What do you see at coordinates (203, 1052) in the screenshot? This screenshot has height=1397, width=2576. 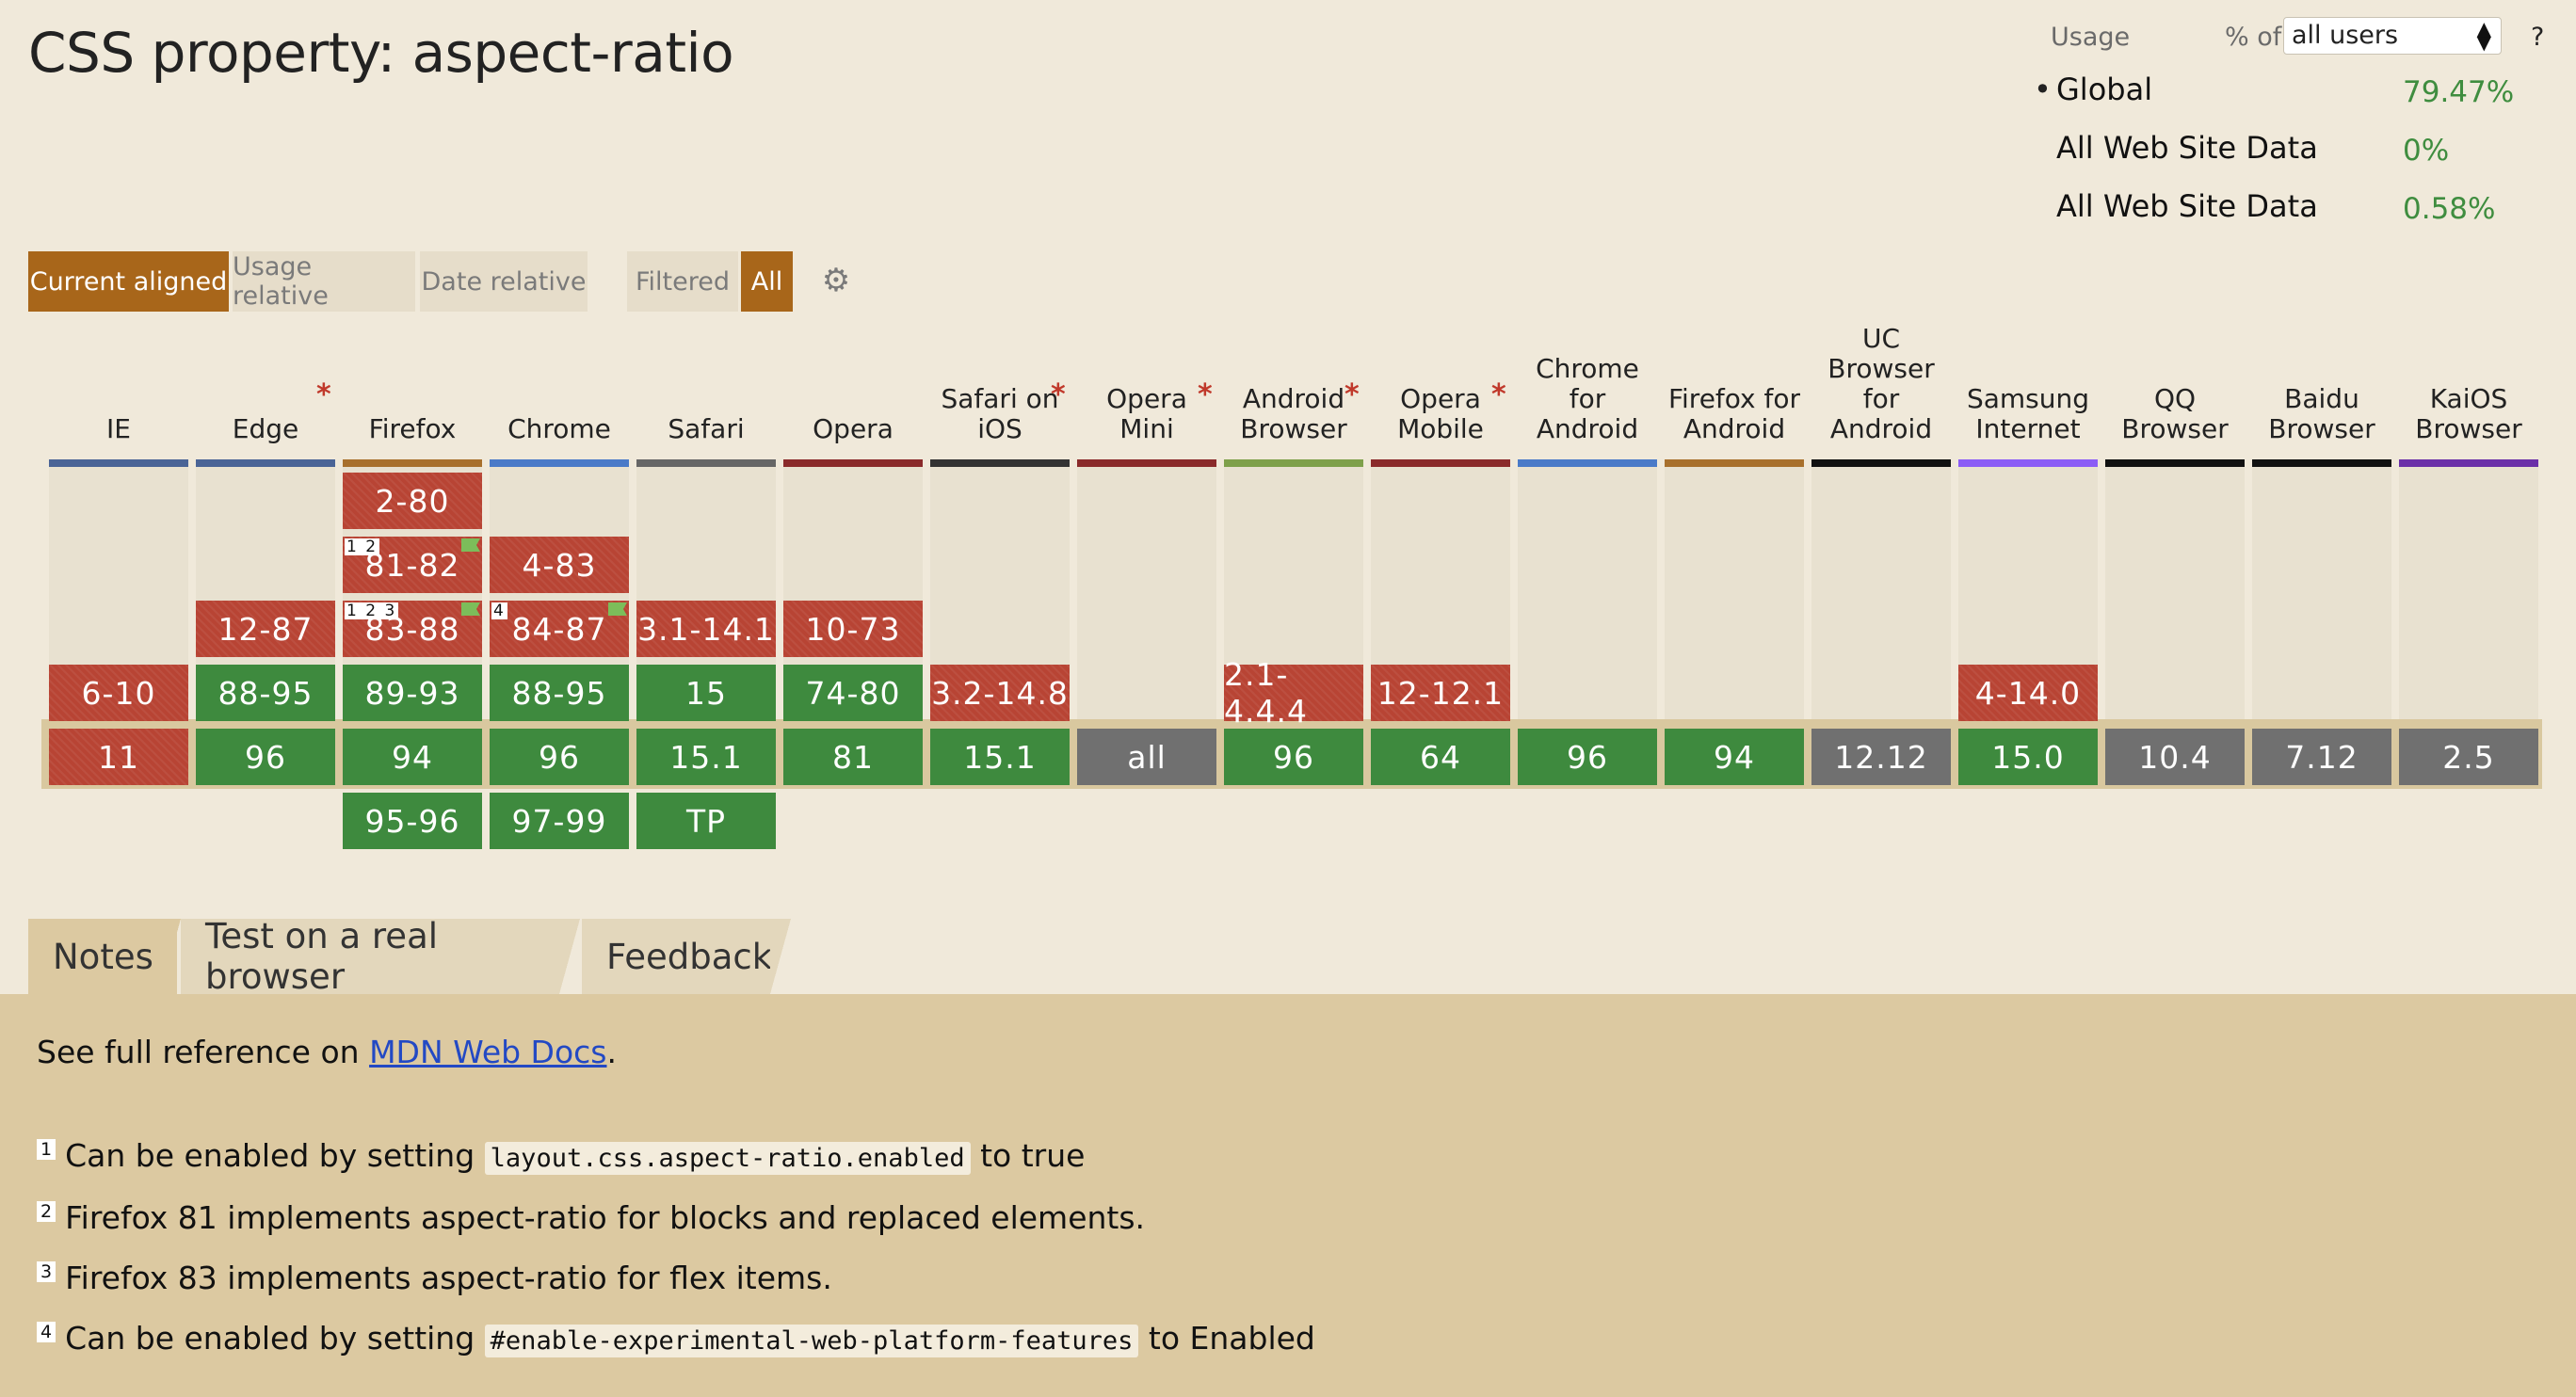 I see `mdn-prefix: See full reference on` at bounding box center [203, 1052].